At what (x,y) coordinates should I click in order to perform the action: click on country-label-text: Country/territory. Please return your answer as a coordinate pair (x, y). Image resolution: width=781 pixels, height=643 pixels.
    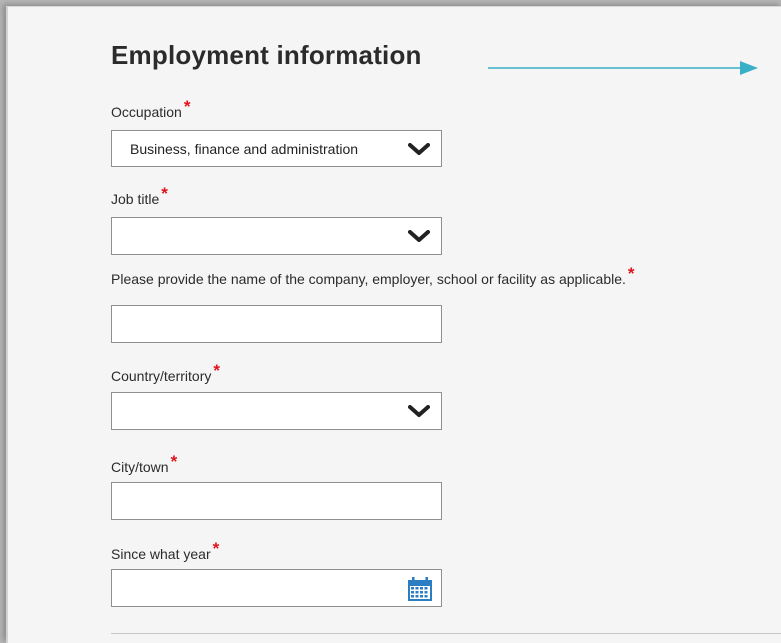
    Looking at the image, I should click on (161, 376).